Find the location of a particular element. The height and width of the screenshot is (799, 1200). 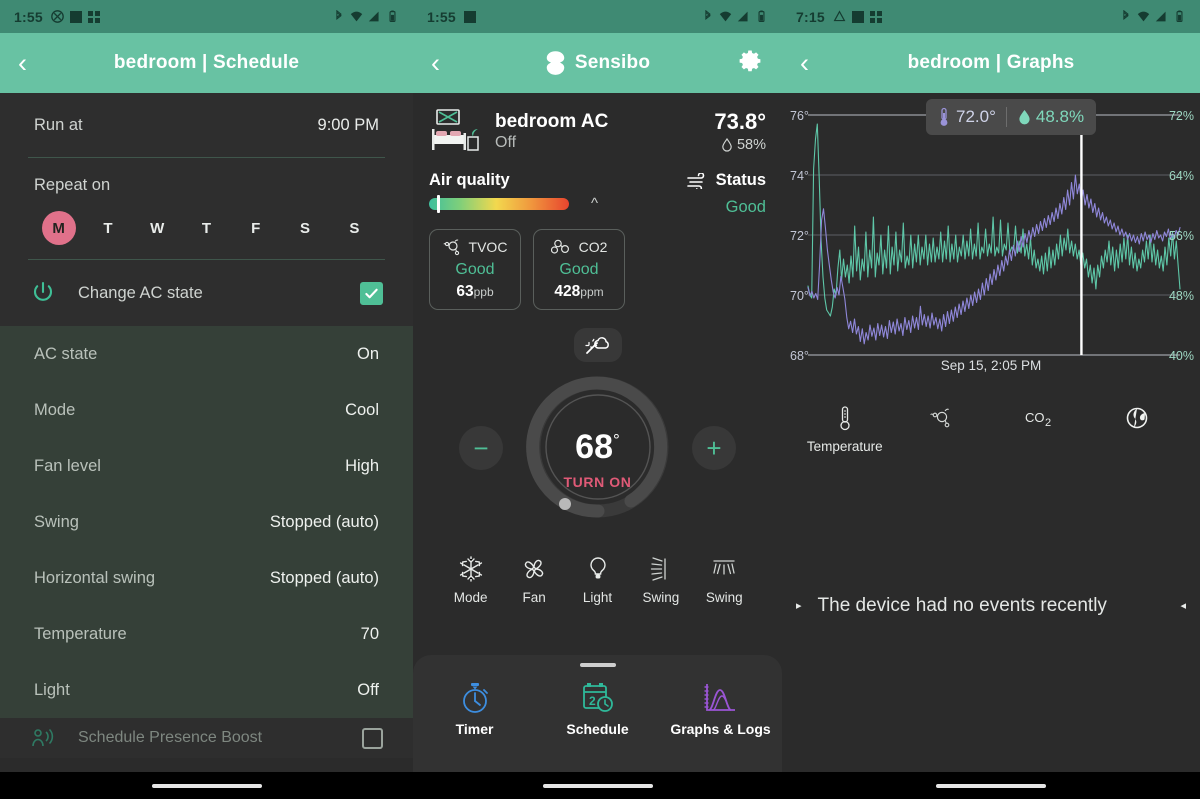

wifi-icon is located at coordinates (725, 16).